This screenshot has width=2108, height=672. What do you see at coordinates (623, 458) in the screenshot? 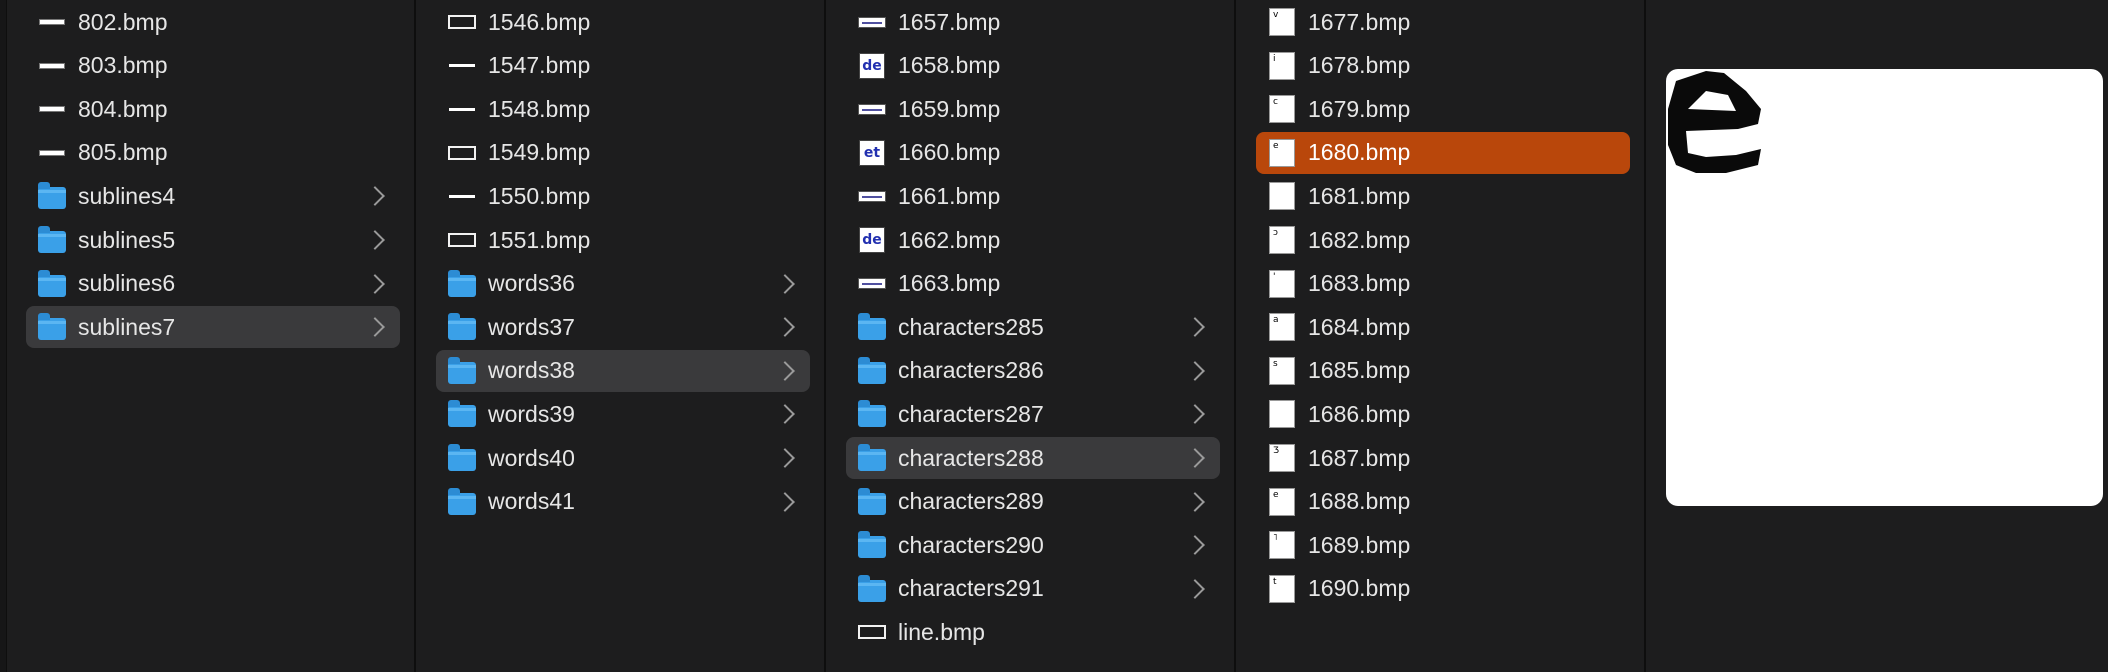
I see `folder-item: words40` at bounding box center [623, 458].